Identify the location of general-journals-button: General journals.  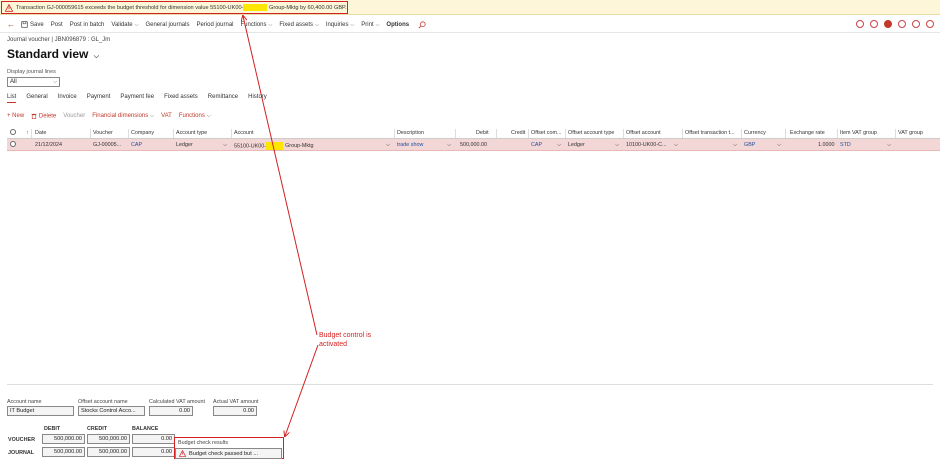
(167, 25).